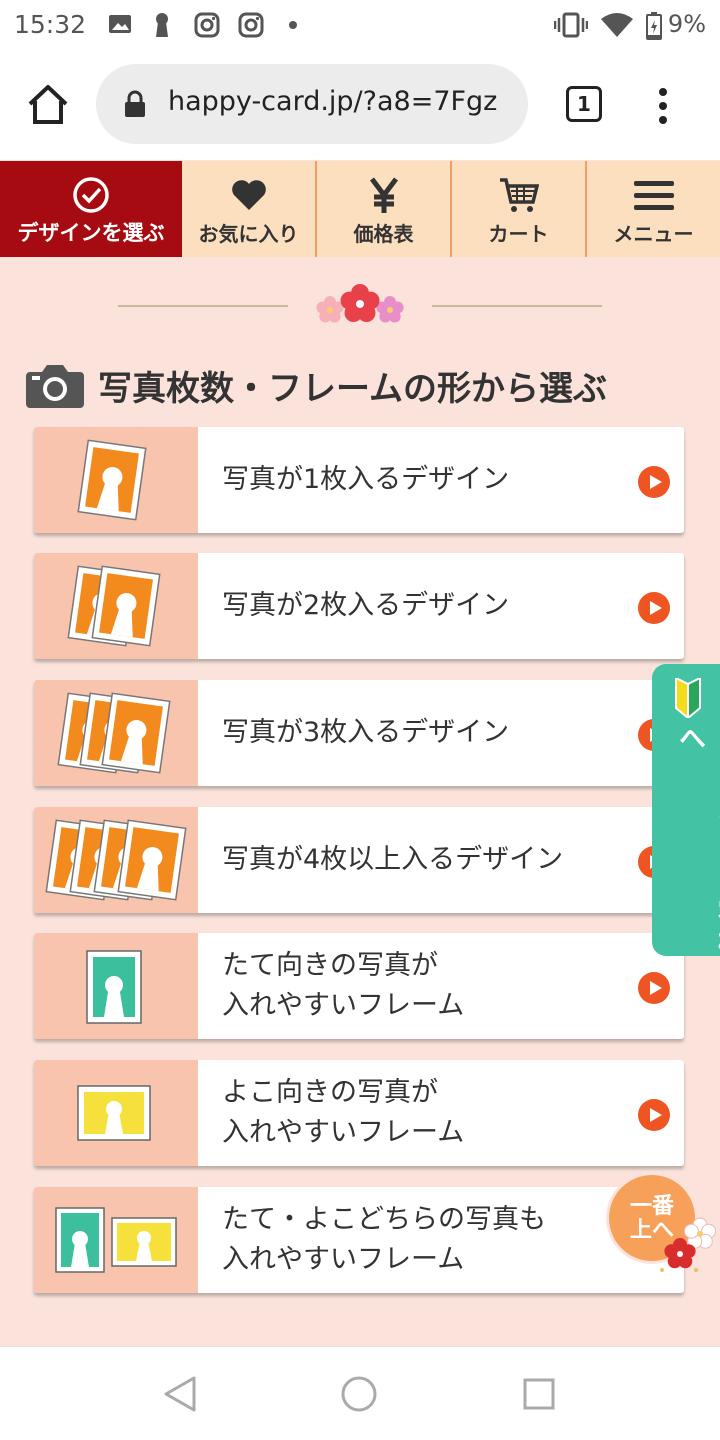 The image size is (720, 1440). What do you see at coordinates (663, 106) in the screenshot?
I see `more-options-icon` at bounding box center [663, 106].